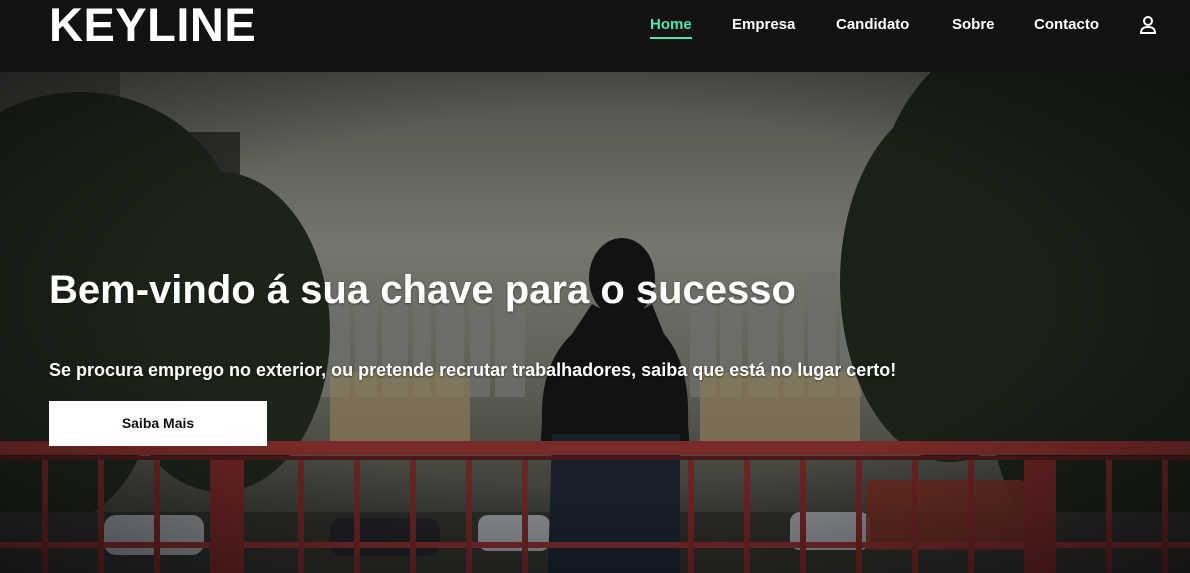  What do you see at coordinates (158, 423) in the screenshot?
I see `saiba-mais-button: Saiba Mais` at bounding box center [158, 423].